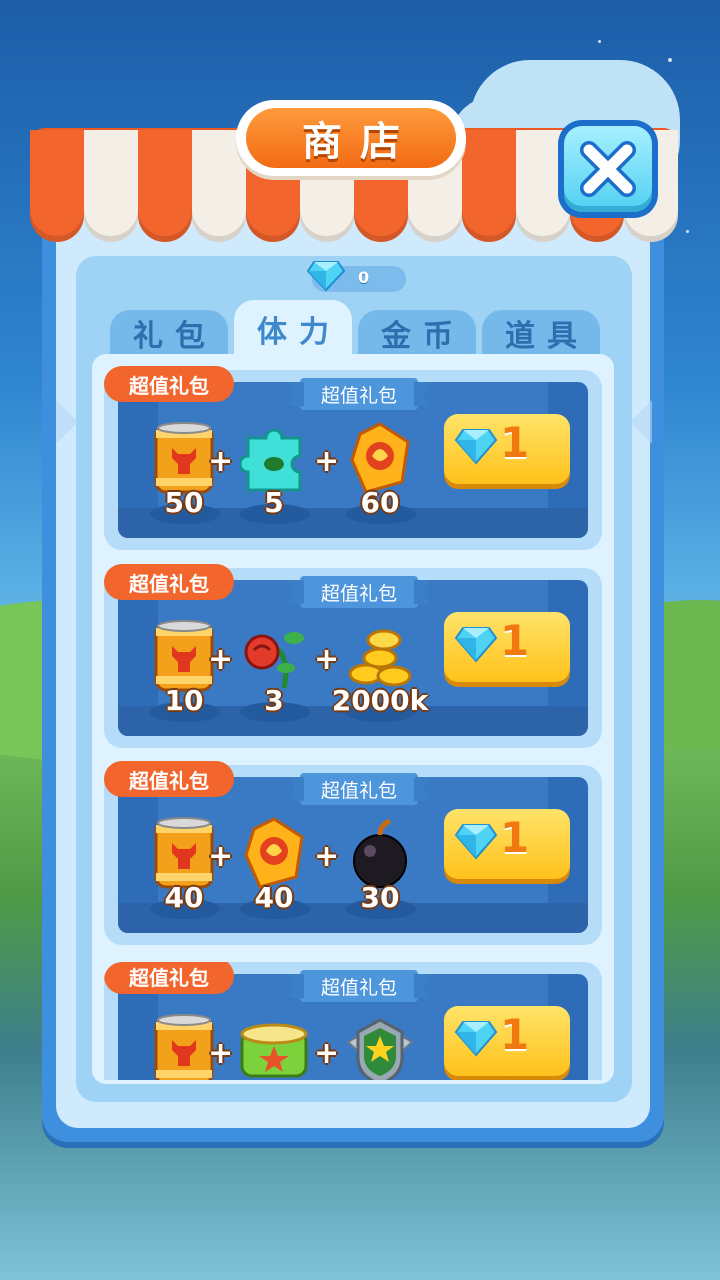  I want to click on page-title: 商店, so click(351, 138).